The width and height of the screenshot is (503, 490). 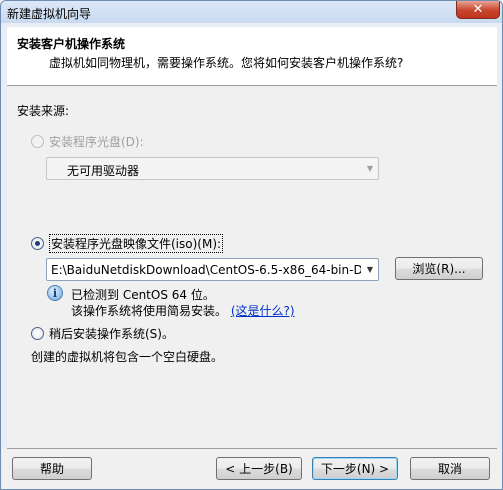 I want to click on iso-radio, so click(x=37, y=243).